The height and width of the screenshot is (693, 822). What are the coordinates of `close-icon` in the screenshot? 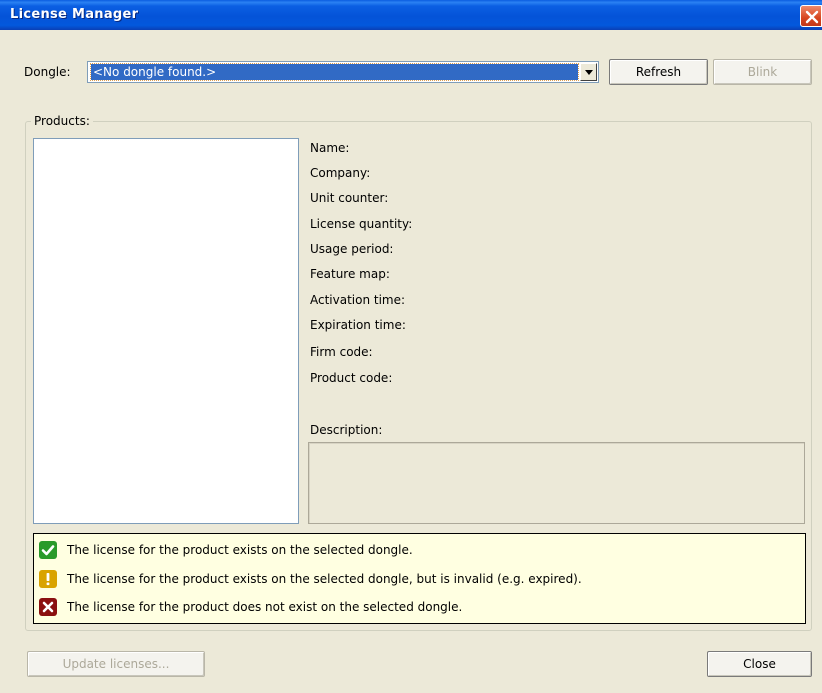 It's located at (812, 17).